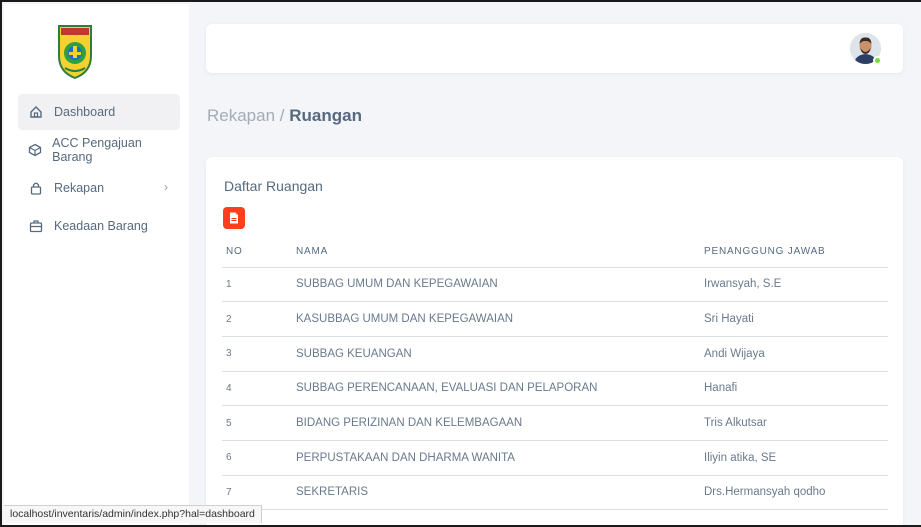  What do you see at coordinates (796, 252) in the screenshot?
I see `column-header-penanggung-jawab: PENANGGUNG JAWAB` at bounding box center [796, 252].